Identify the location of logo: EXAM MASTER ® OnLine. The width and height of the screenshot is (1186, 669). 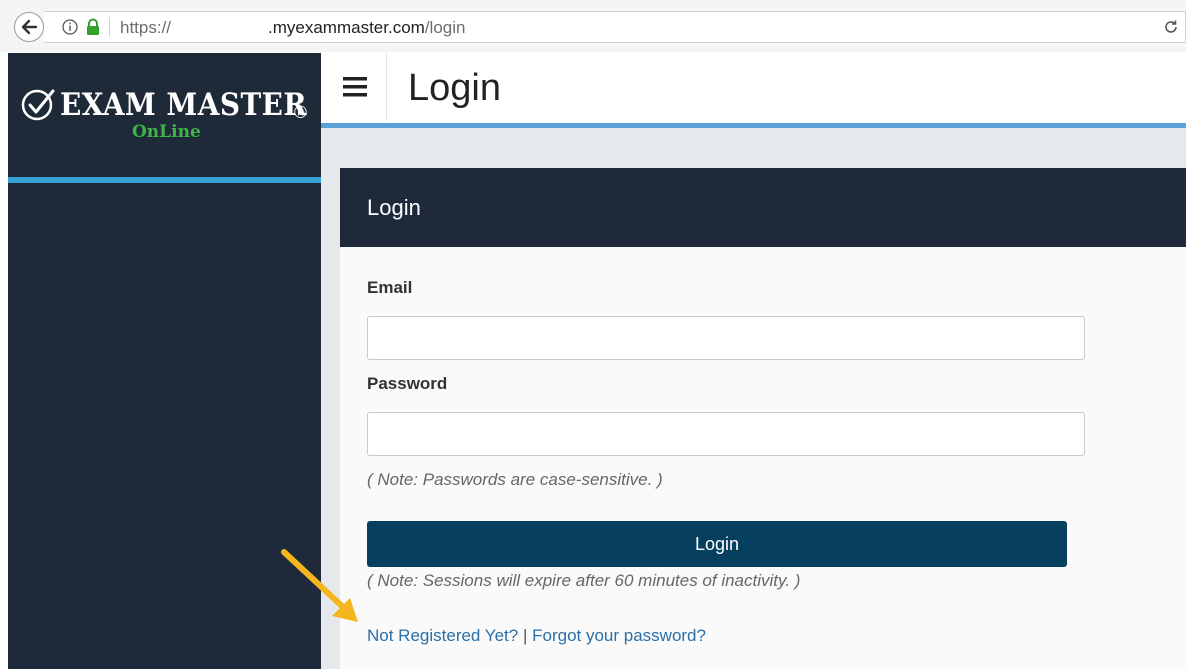
(164, 115).